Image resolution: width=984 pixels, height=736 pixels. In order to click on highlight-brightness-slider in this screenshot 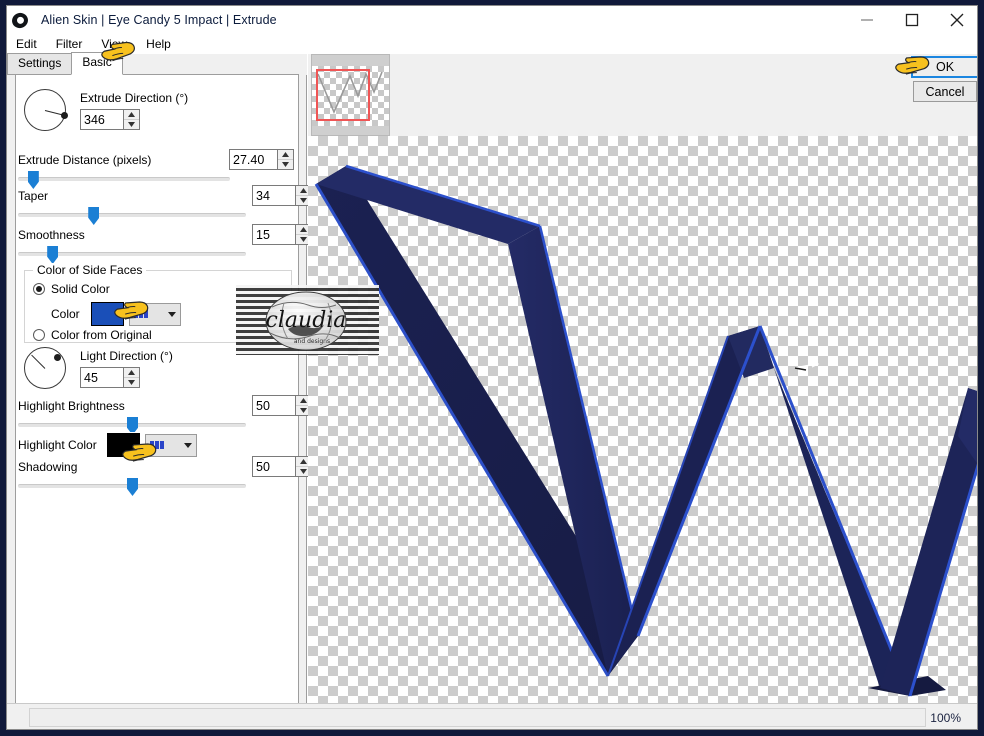, I will do `click(132, 426)`.